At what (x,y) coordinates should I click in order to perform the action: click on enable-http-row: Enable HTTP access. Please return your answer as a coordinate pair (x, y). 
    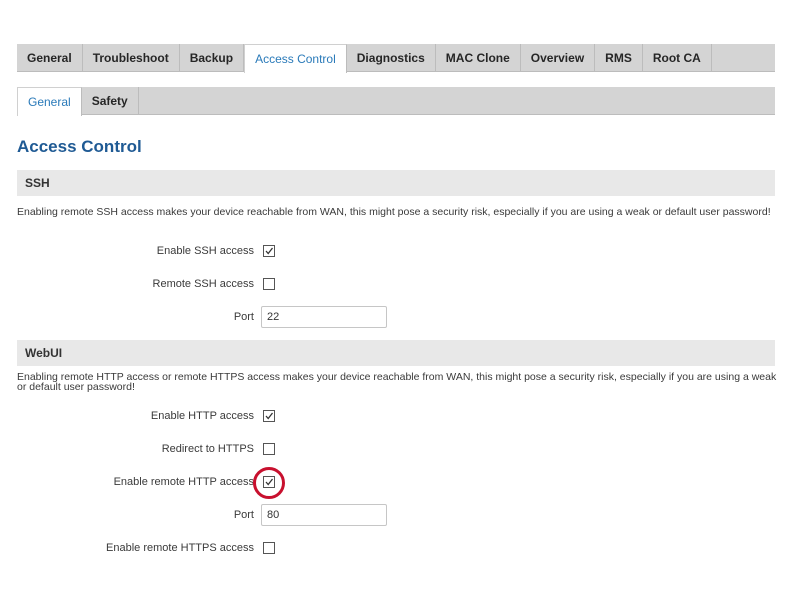
    Looking at the image, I should click on (397, 416).